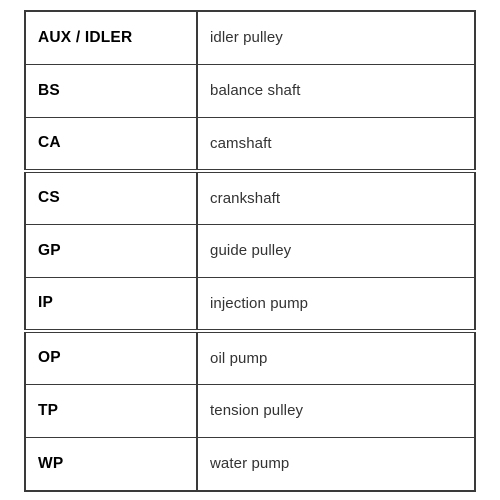 The width and height of the screenshot is (500, 500). I want to click on table-row: BS balance shaft, so click(250, 91).